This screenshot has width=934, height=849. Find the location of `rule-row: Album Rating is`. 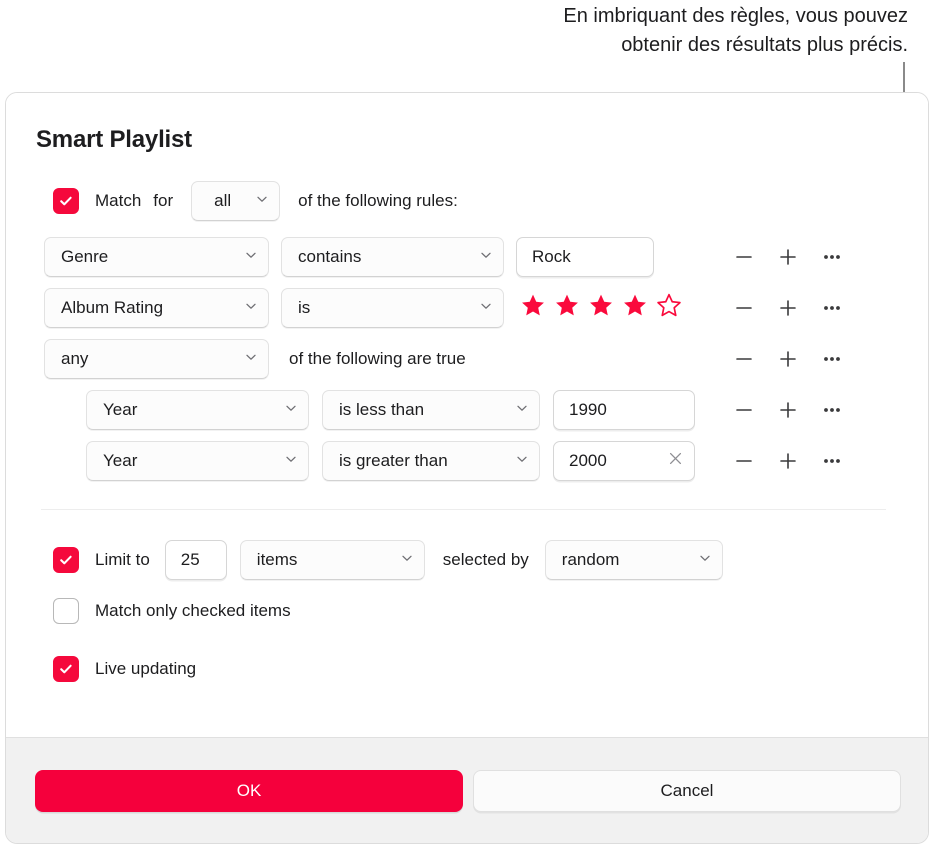

rule-row: Album Rating is is located at coordinates (363, 308).